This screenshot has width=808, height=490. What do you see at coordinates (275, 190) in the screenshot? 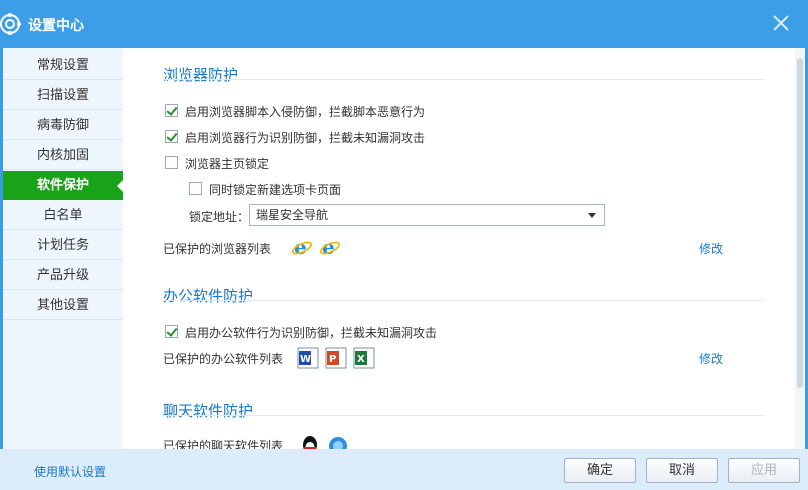
I see `newtab-lock-label: 同时锁定新建选项卡页面` at bounding box center [275, 190].